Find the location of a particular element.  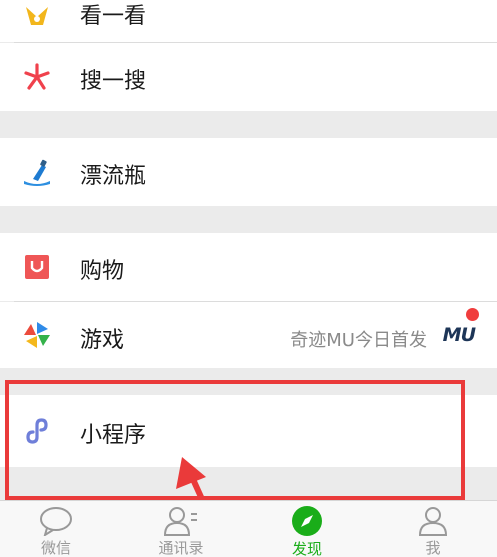

menu-item-label: 购物 is located at coordinates (102, 271).